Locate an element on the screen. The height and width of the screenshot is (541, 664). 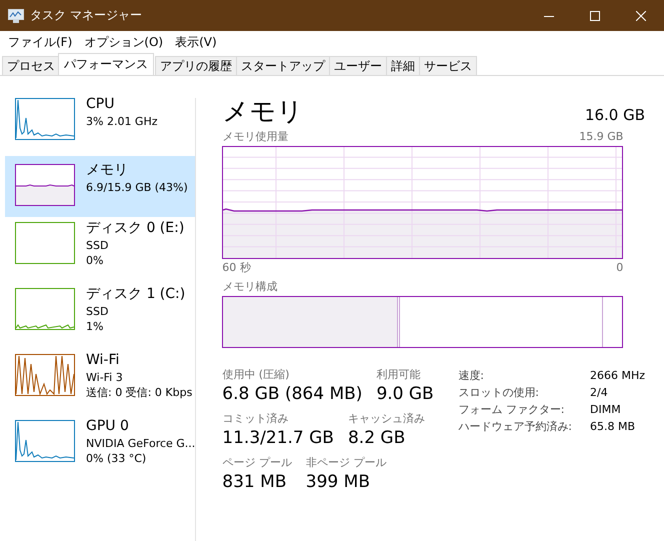
stat-label: キャッシュ済み is located at coordinates (386, 419).